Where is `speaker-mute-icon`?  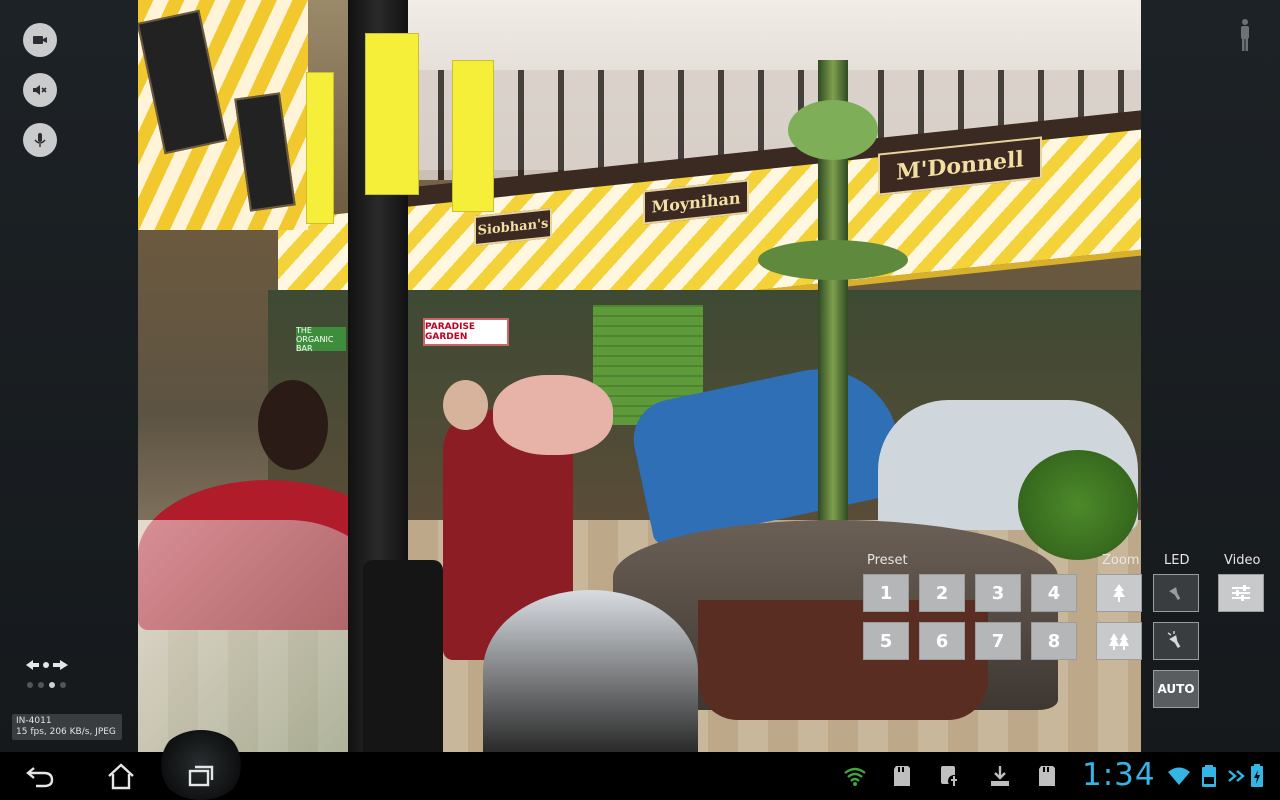 speaker-mute-icon is located at coordinates (40, 90).